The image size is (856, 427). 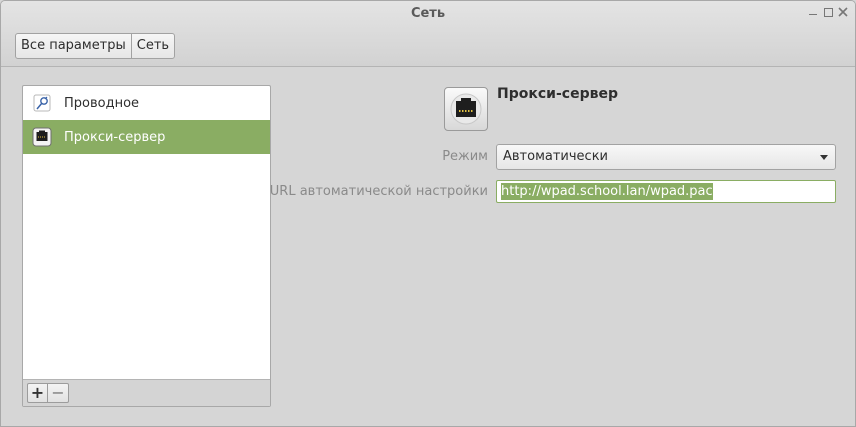 What do you see at coordinates (666, 157) in the screenshot?
I see `mode-select: Автоматически` at bounding box center [666, 157].